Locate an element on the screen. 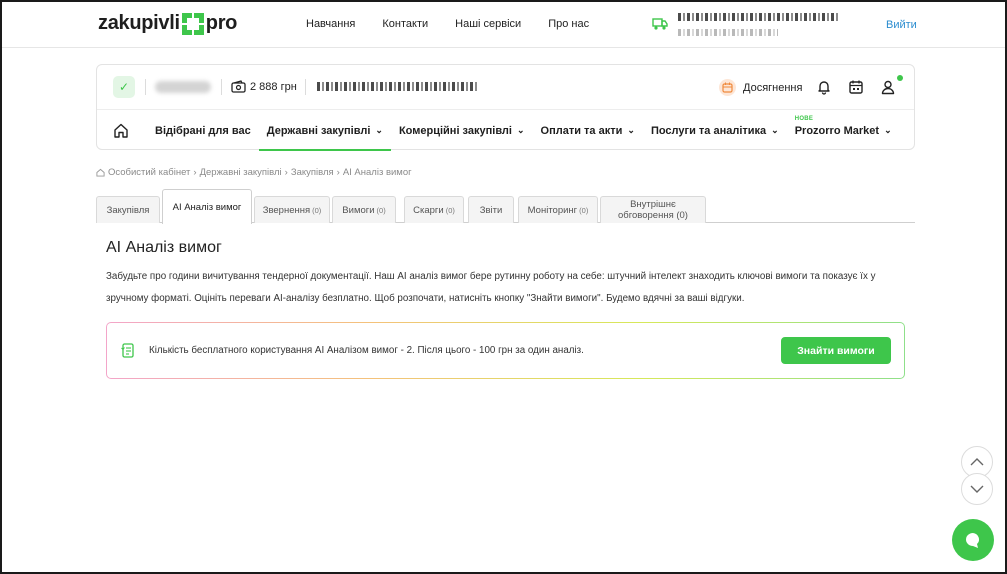 The image size is (1007, 574). nav-prozorro-market: НОВЕ Prozorro Market ⌄ is located at coordinates (843, 130).